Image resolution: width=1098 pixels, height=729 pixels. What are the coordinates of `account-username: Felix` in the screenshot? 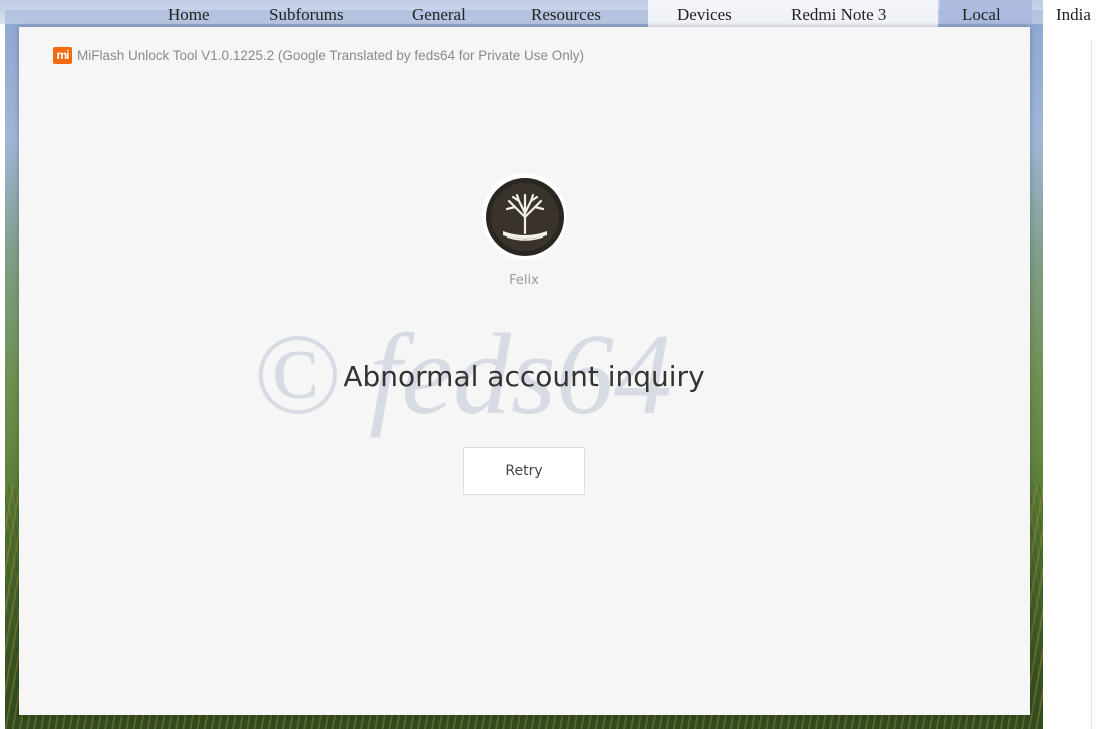 It's located at (524, 280).